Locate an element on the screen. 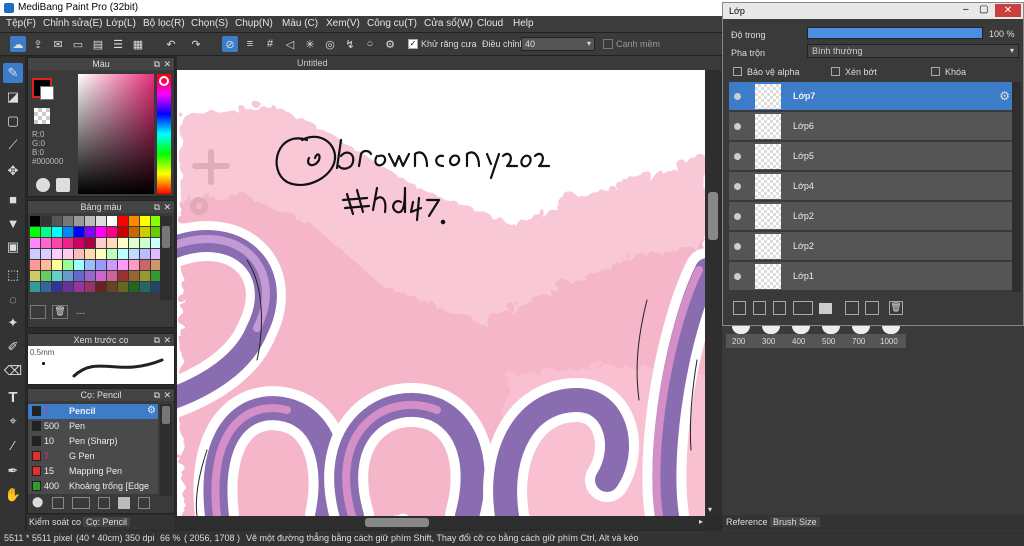 Image resolution: width=1024 pixels, height=546 pixels. operation-tool-icon: ⌖ is located at coordinates (13, 421).